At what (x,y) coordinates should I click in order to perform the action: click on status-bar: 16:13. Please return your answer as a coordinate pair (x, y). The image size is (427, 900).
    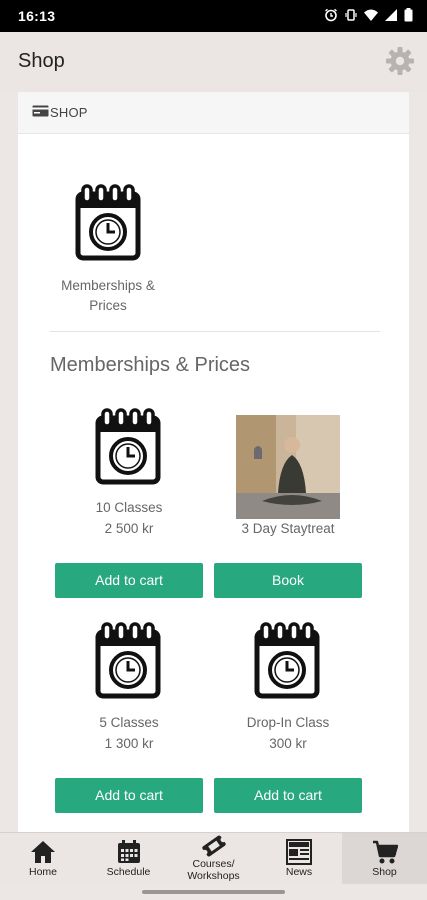
    Looking at the image, I should click on (213, 16).